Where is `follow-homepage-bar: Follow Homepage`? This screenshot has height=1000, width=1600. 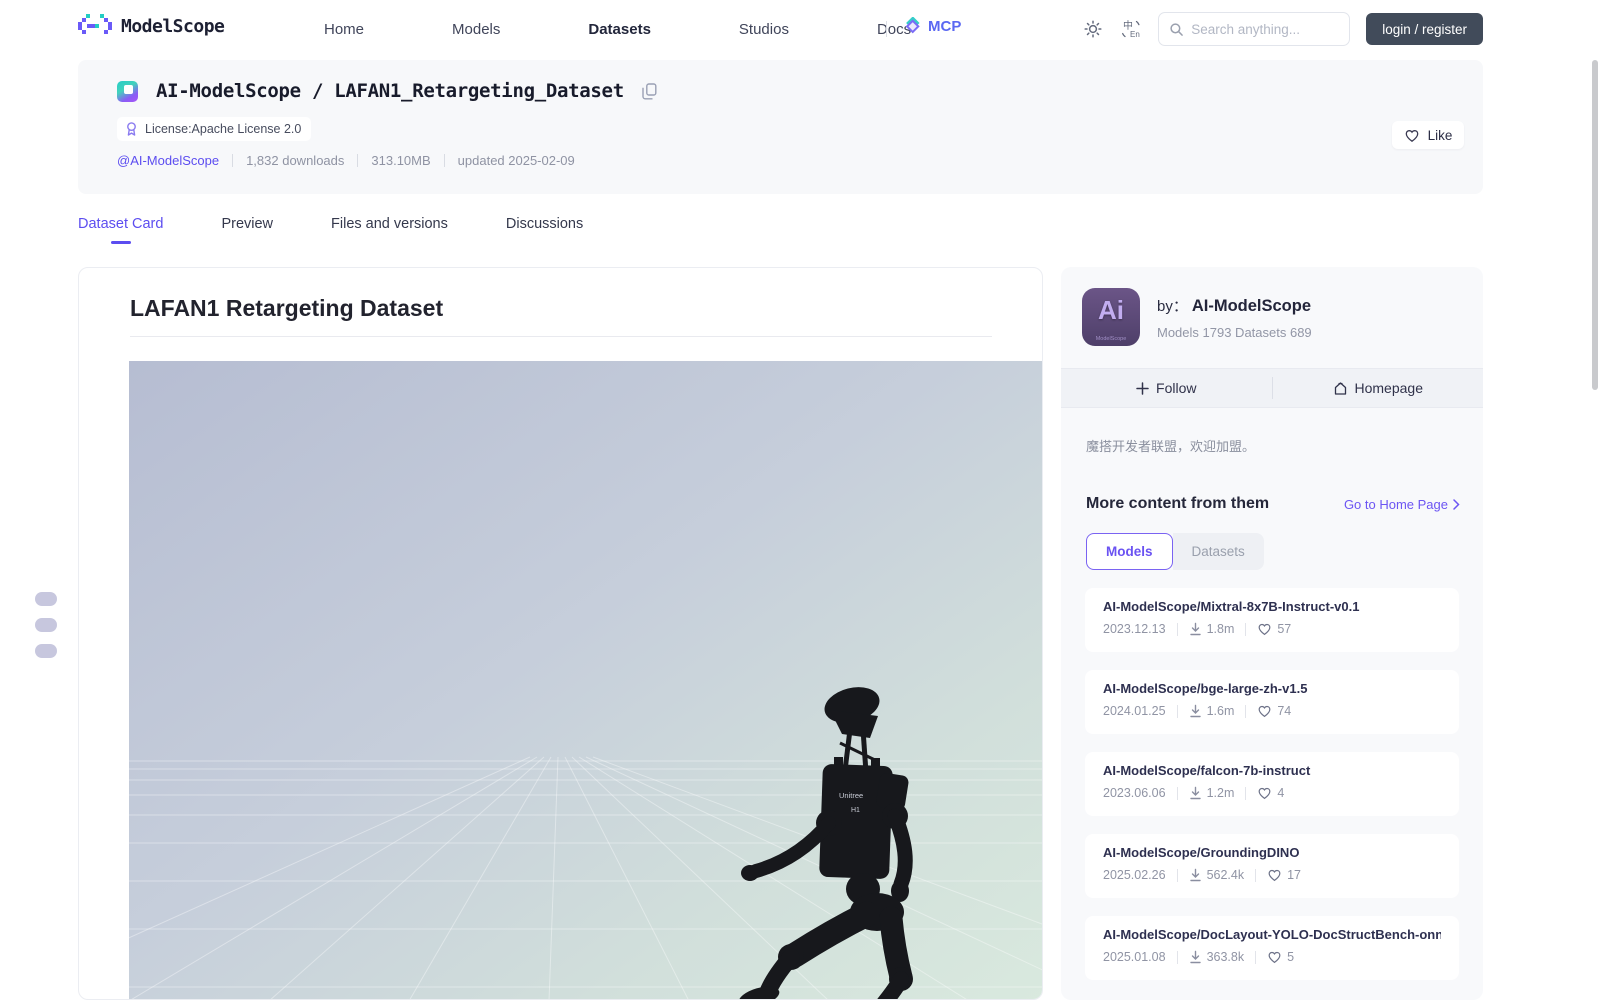 follow-homepage-bar: Follow Homepage is located at coordinates (1272, 388).